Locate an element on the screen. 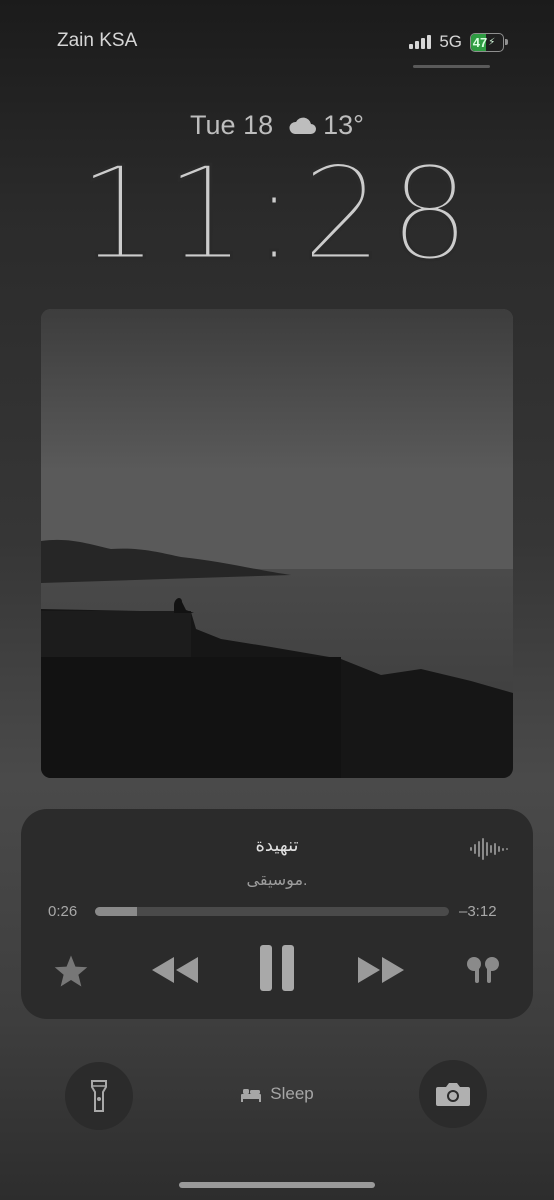  cellular-signal-icon is located at coordinates (420, 42).